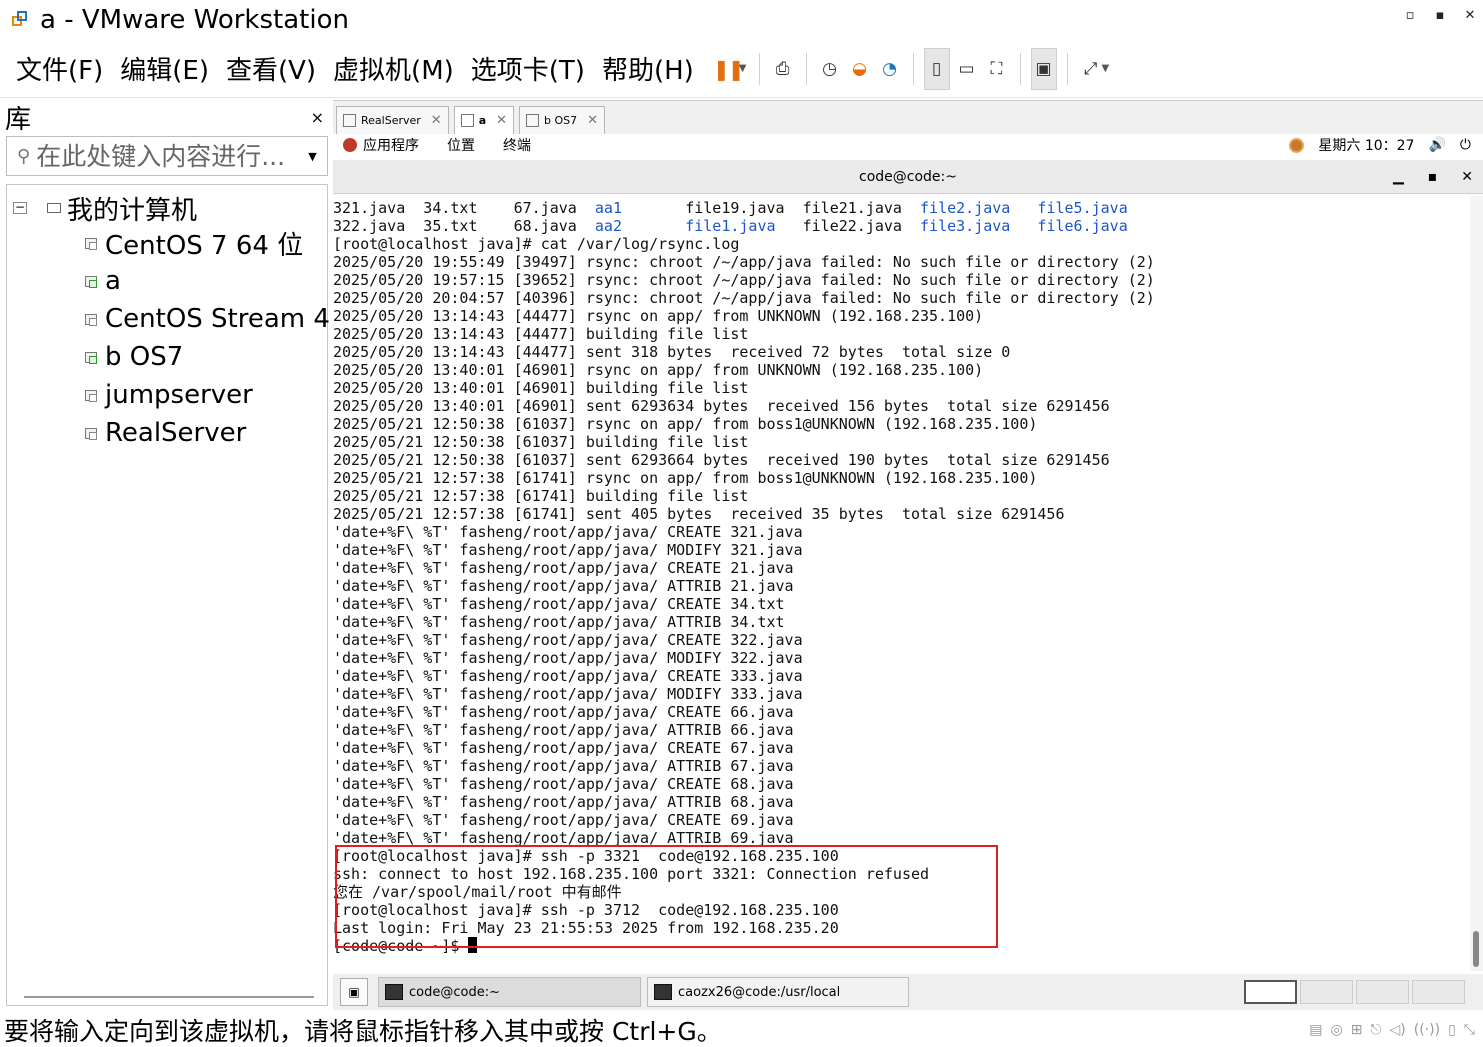 This screenshot has height=1047, width=1483. What do you see at coordinates (1410, 15) in the screenshot?
I see `minimize-button: ▫` at bounding box center [1410, 15].